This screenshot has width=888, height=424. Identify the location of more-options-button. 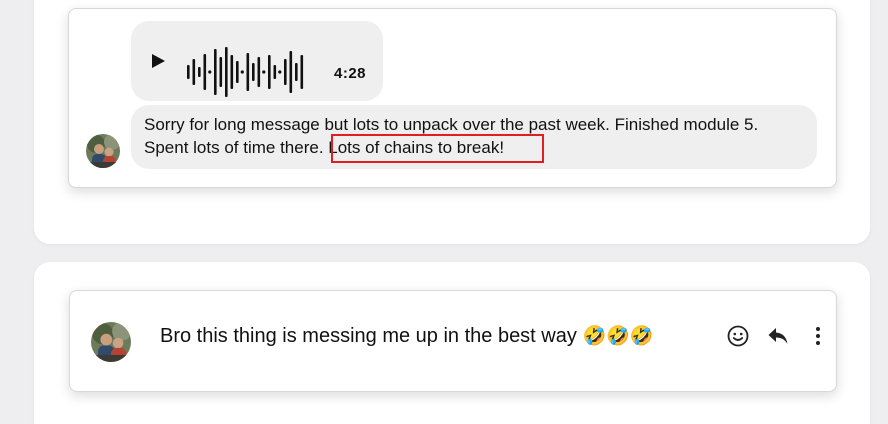
(818, 336).